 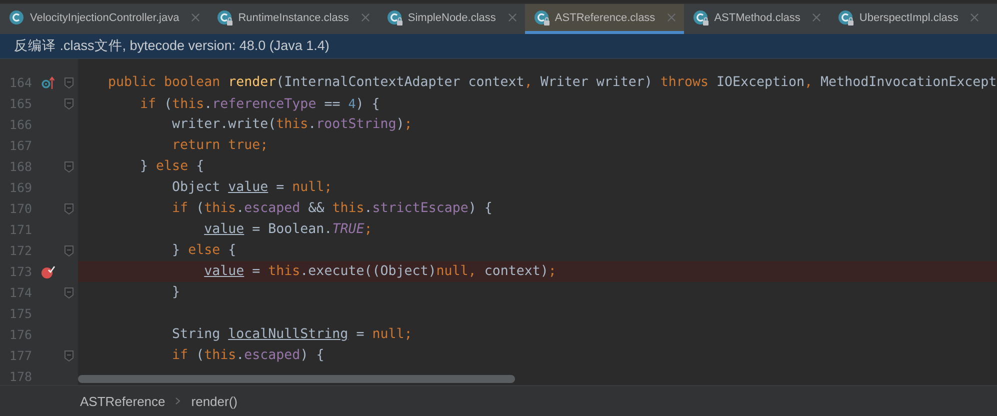 I want to click on code-line: value = Boolean.TRUE;, so click(x=287, y=229).